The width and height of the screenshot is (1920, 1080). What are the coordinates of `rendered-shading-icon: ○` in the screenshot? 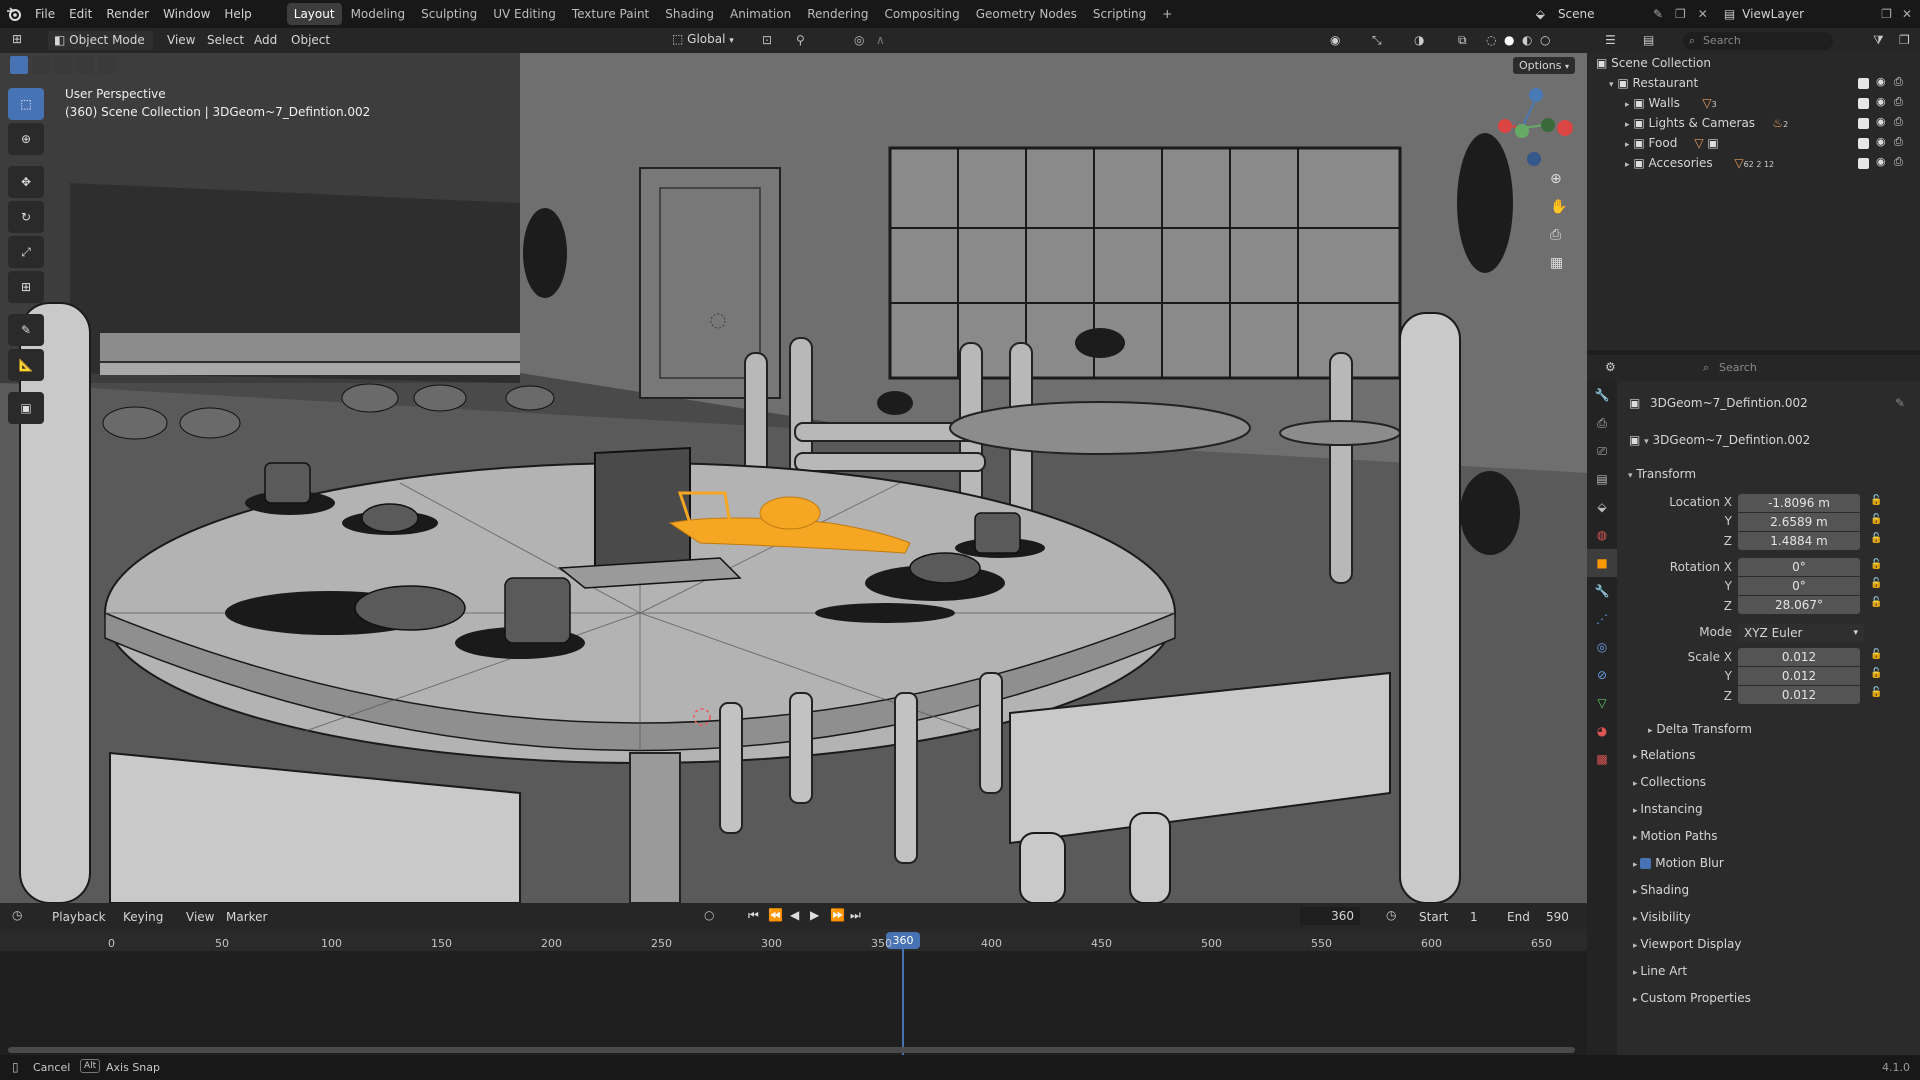 It's located at (1545, 40).